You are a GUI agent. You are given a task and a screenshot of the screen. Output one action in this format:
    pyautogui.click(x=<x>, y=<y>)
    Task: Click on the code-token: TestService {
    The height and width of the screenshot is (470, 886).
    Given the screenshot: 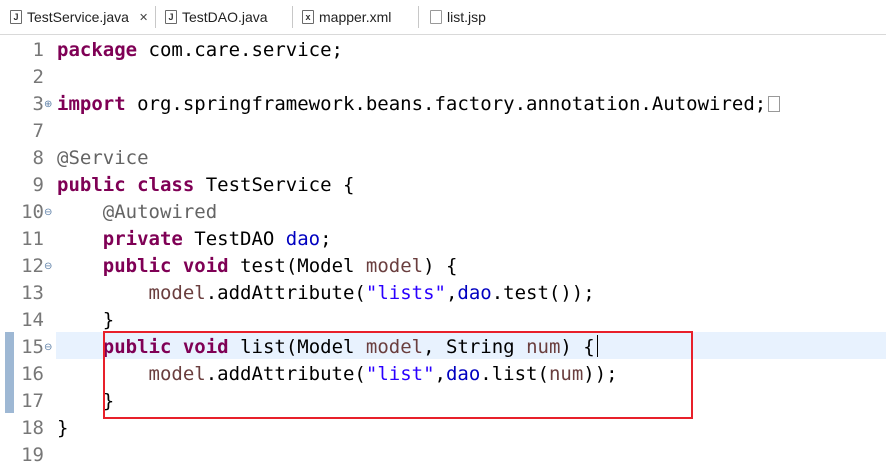 What is the action you would take?
    pyautogui.click(x=274, y=185)
    